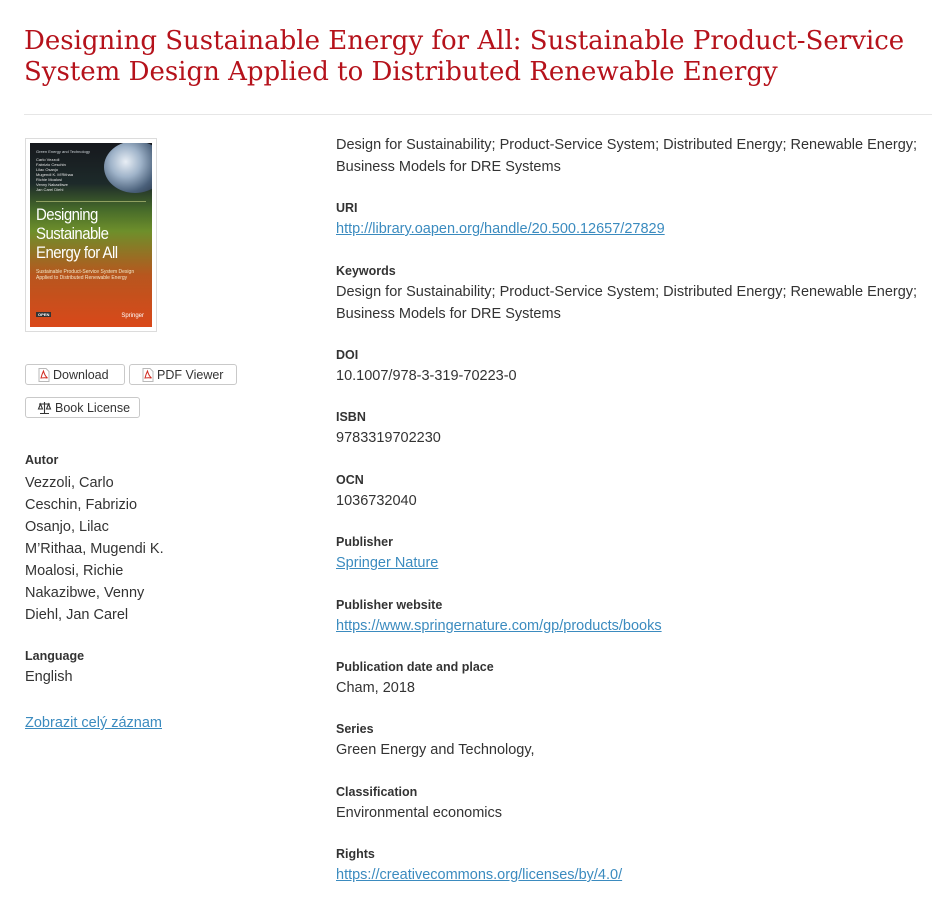 This screenshot has height=903, width=945. I want to click on author-name: Diehl, Jan Carel, so click(77, 615).